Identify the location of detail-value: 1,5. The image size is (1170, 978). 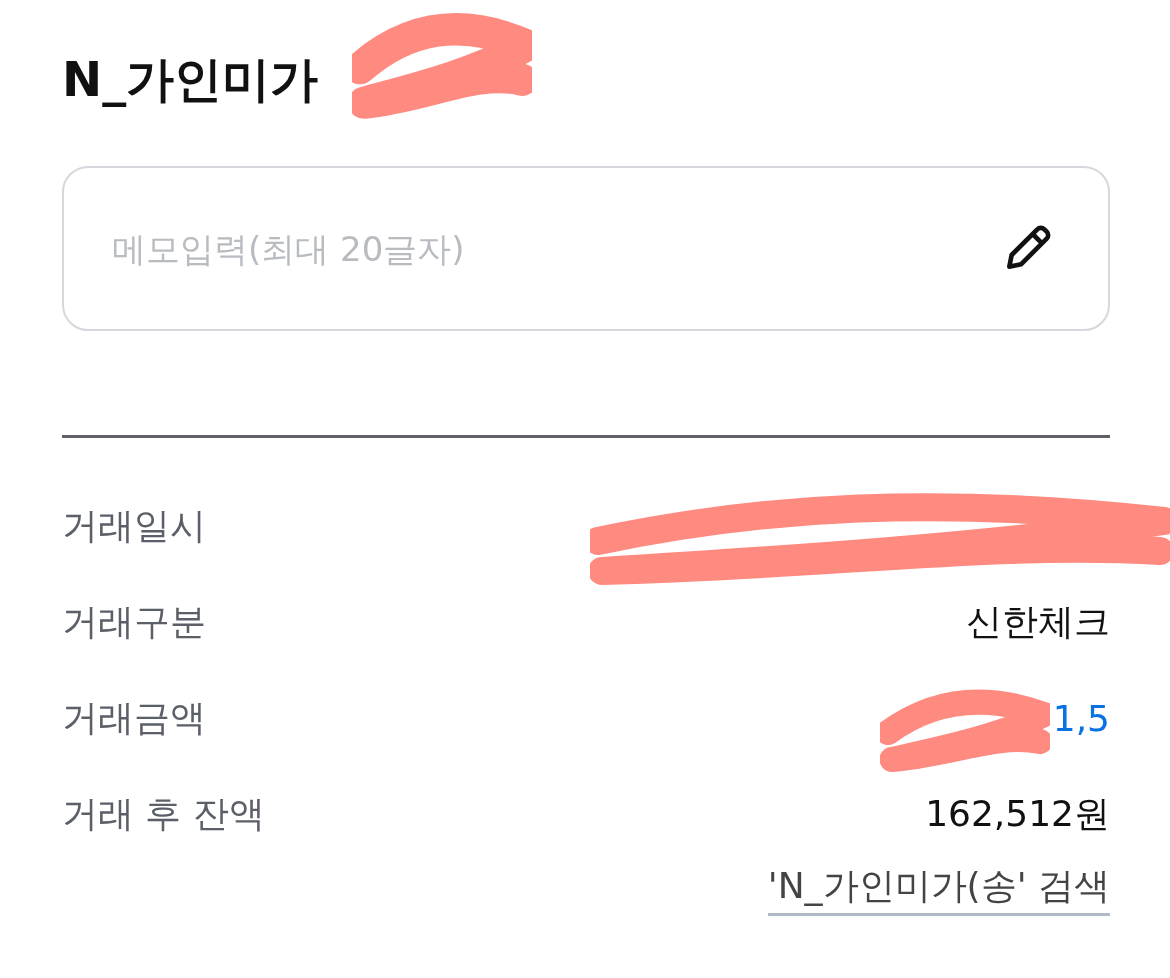
(1081, 718).